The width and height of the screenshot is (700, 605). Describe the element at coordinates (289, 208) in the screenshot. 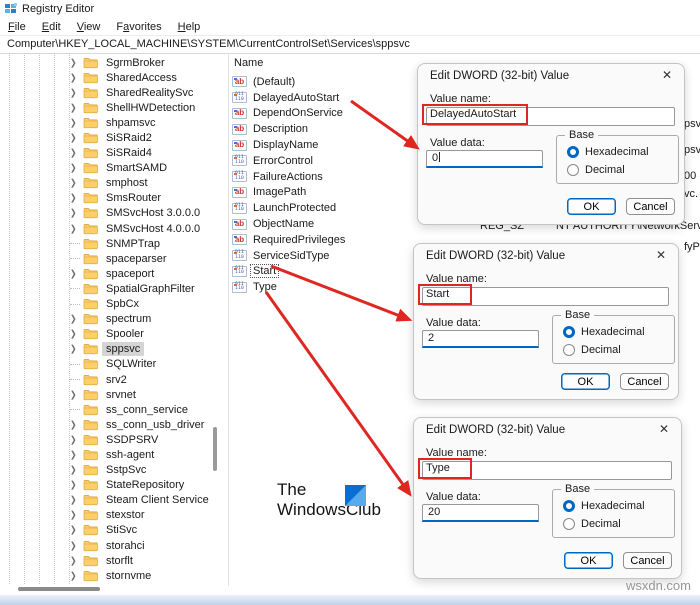

I see `value-row-launchprotected: 011 110 LaunchProtected` at that location.